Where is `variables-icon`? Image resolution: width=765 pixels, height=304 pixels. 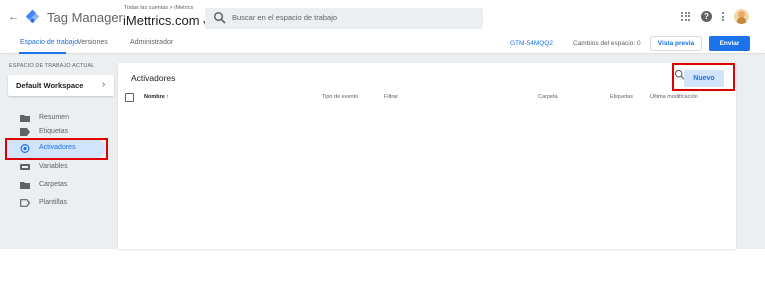
variables-icon is located at coordinates (25, 167).